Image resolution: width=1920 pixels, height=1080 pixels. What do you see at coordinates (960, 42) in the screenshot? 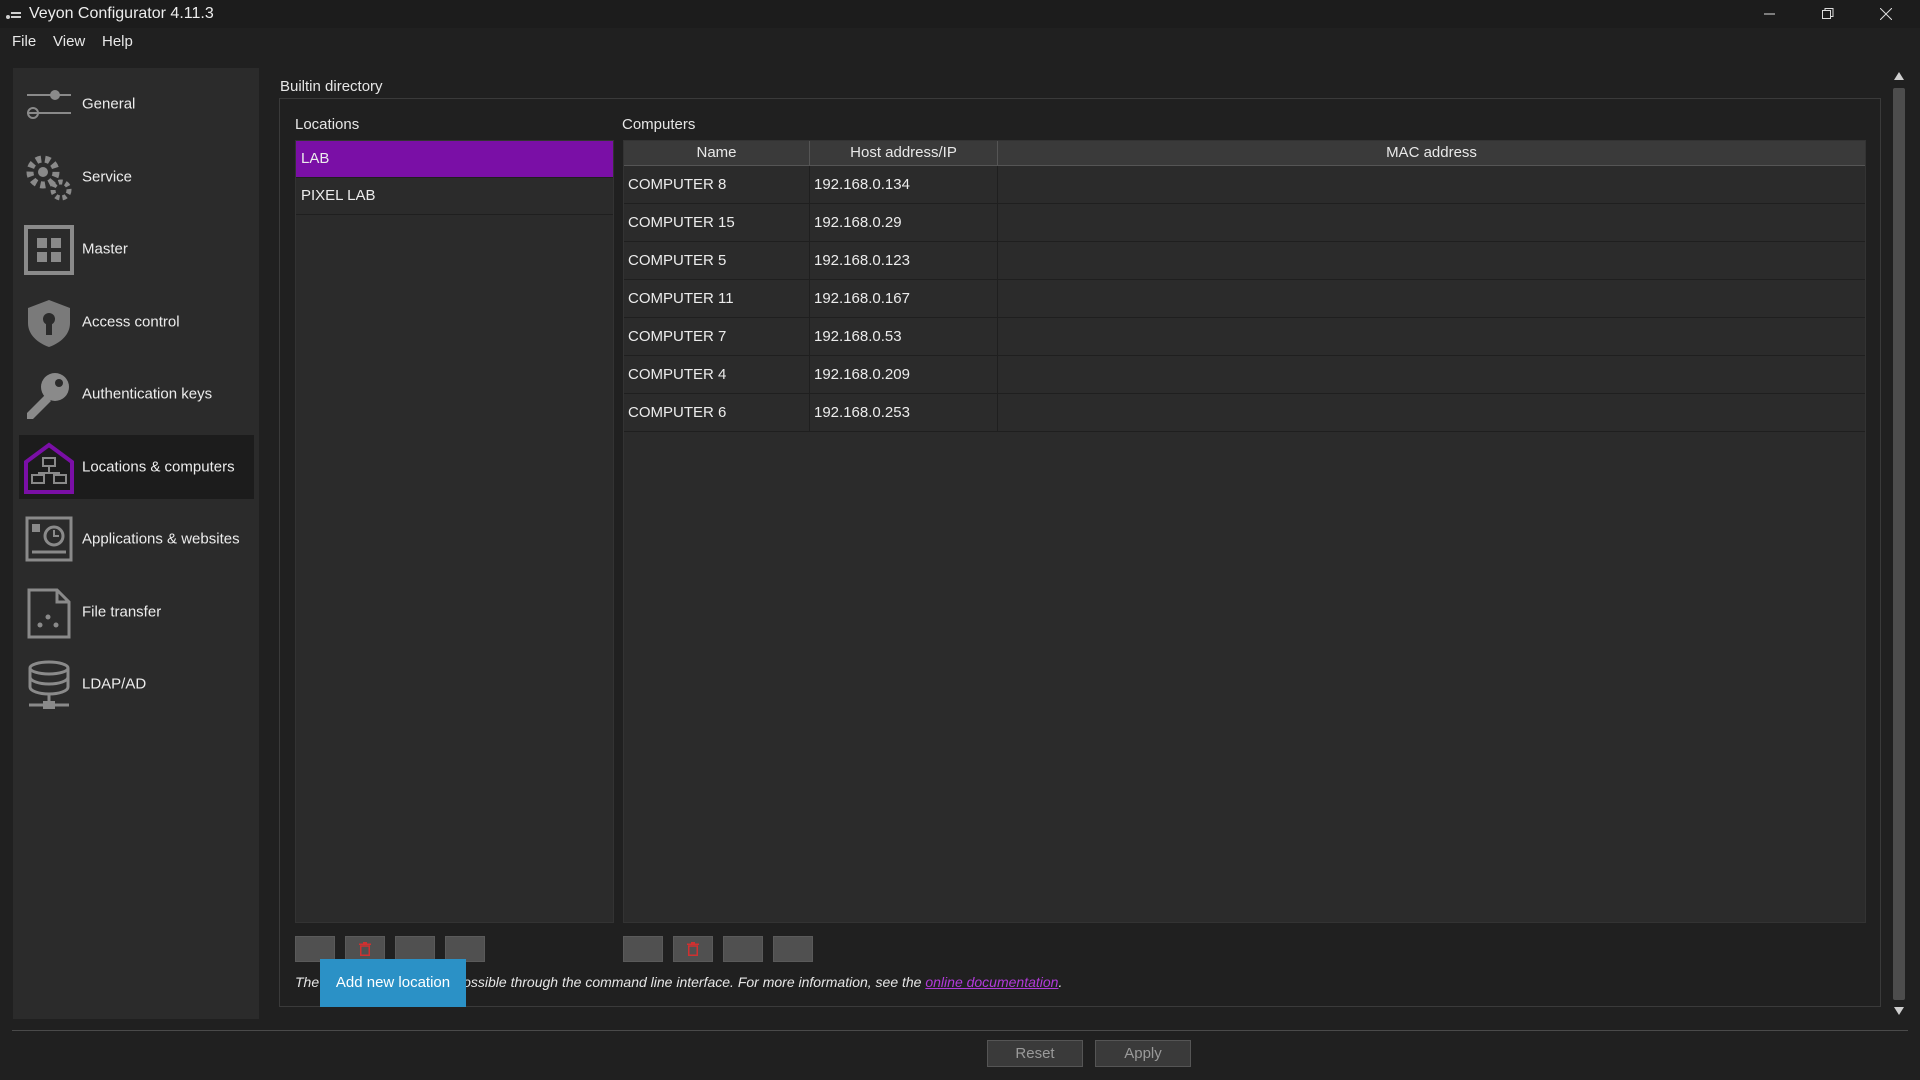
I see `menu-bar: File View Help` at bounding box center [960, 42].